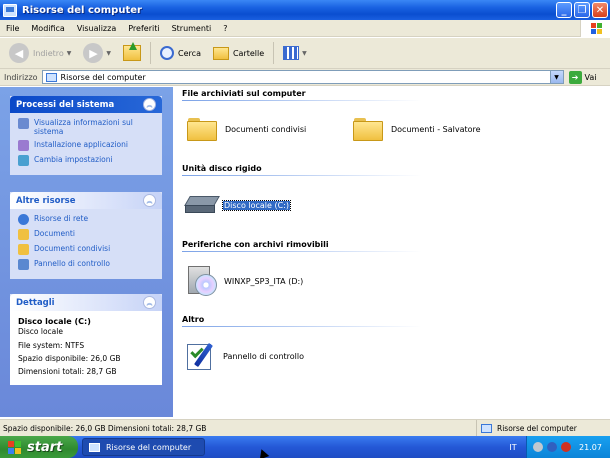 This screenshot has width=610, height=458. I want to click on tray-shield-icon, so click(566, 447).